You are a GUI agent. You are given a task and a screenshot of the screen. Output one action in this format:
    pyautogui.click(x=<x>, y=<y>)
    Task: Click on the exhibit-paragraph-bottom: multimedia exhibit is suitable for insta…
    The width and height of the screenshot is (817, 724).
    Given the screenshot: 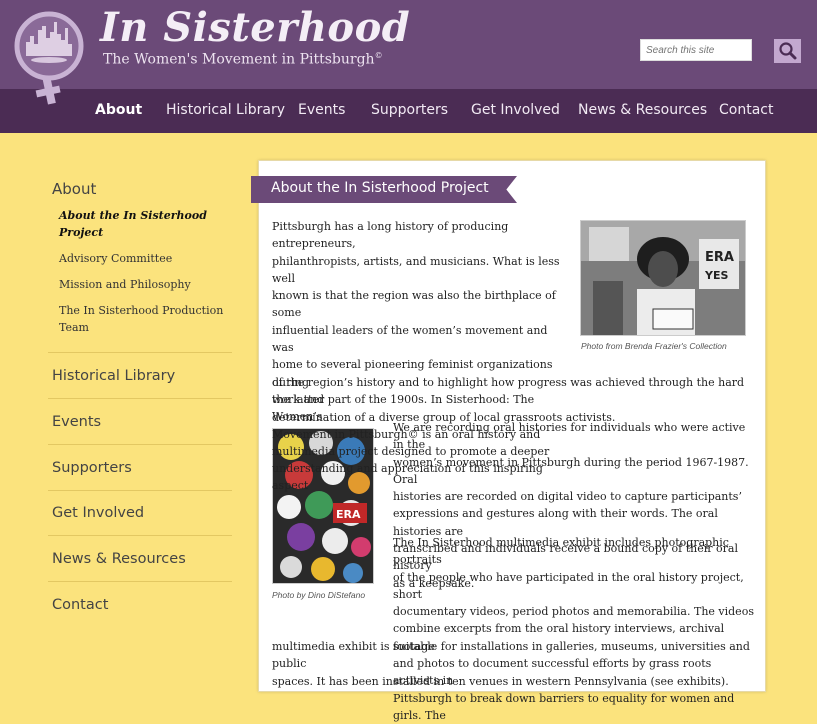 What is the action you would take?
    pyautogui.click(x=515, y=664)
    